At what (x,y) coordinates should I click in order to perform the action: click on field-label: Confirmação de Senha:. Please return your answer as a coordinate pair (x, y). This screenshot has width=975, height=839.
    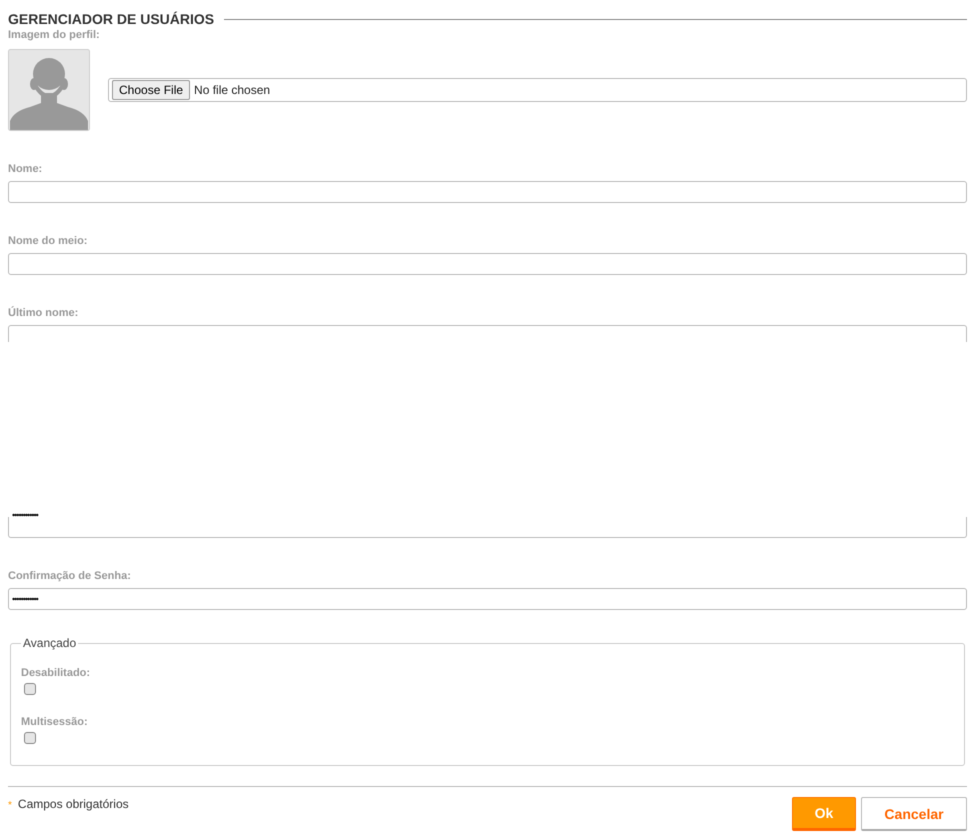
    Looking at the image, I should click on (70, 576).